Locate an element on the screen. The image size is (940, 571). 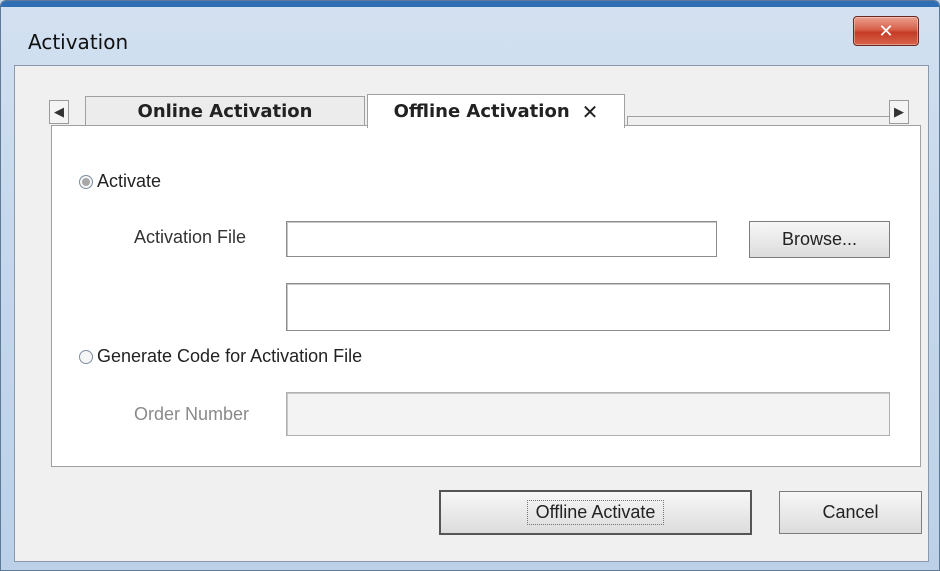
cancel-button: Cancel is located at coordinates (850, 512).